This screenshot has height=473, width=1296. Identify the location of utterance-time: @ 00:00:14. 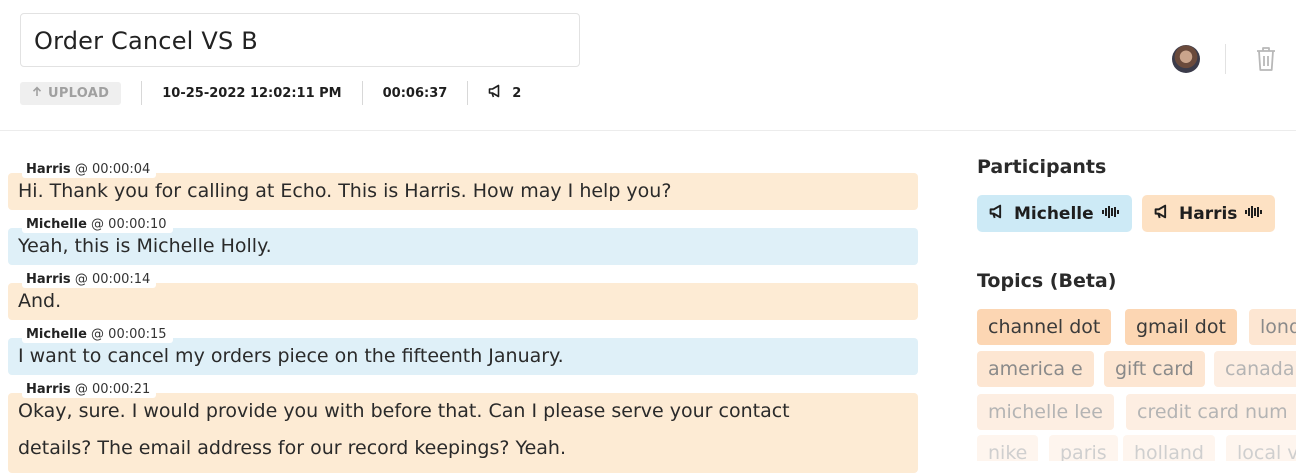
(113, 279).